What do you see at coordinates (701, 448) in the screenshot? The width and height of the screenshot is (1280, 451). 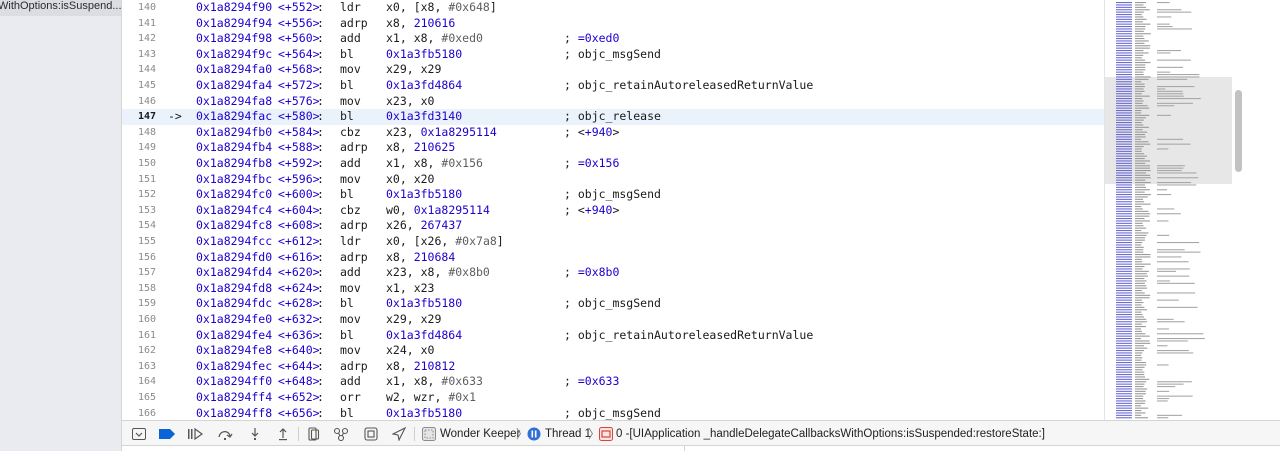 I see `console-area` at bounding box center [701, 448].